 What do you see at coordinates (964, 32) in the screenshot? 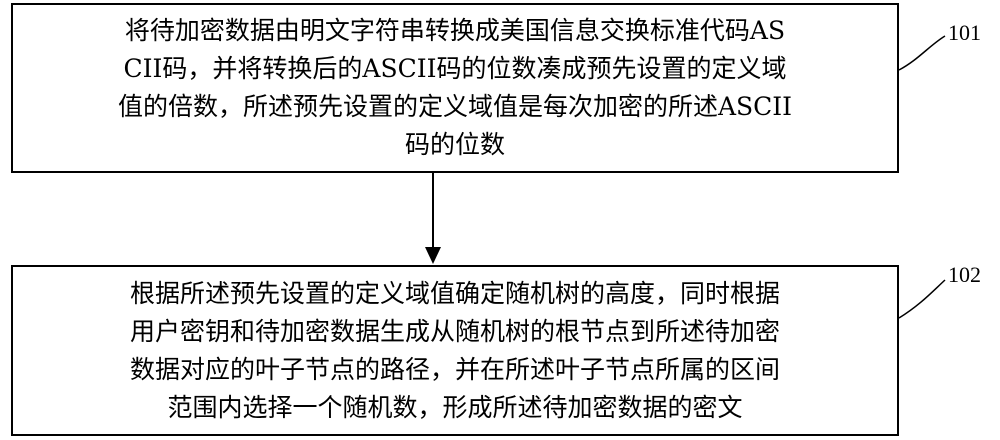
I see `step-label-101: 101` at bounding box center [964, 32].